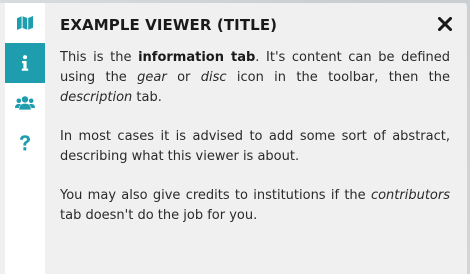 The image size is (470, 274). I want to click on contributors-icon, so click(25, 103).